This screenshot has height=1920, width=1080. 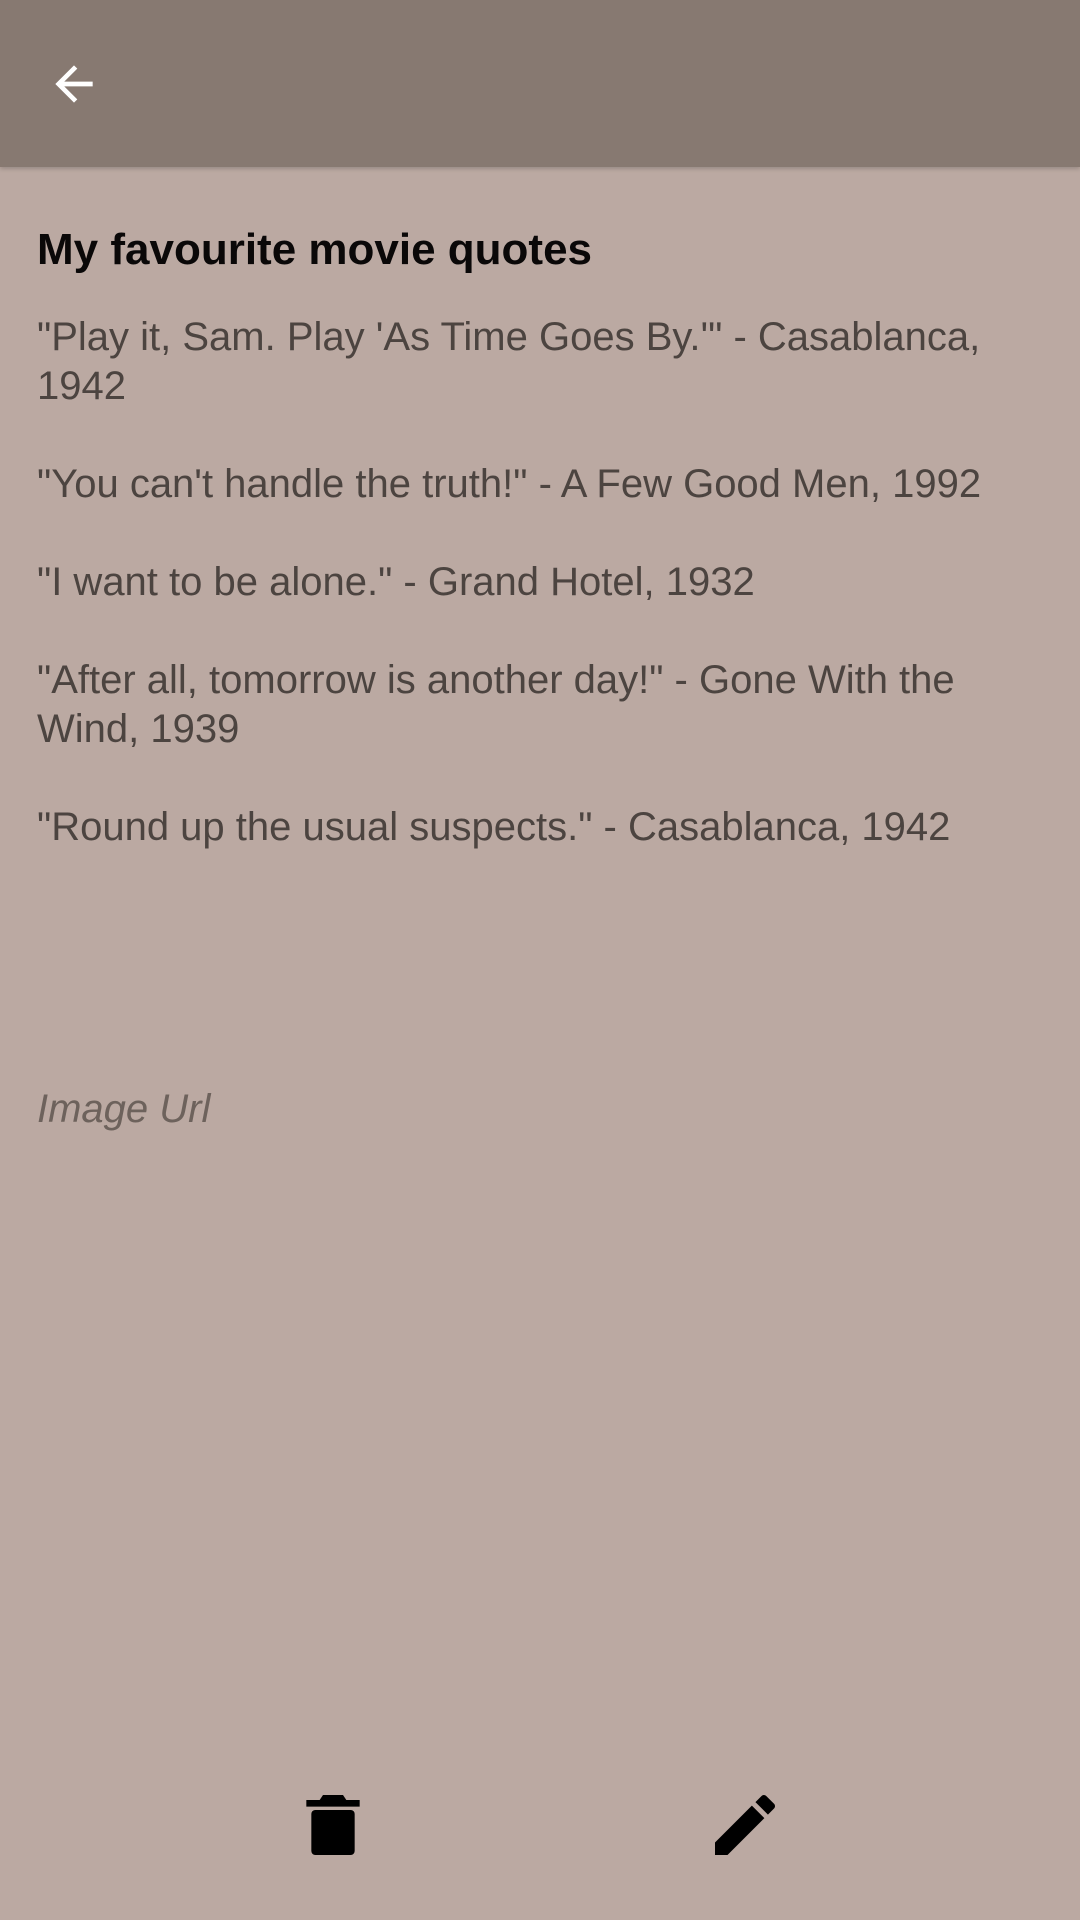 I want to click on delete-button, so click(x=333, y=1825).